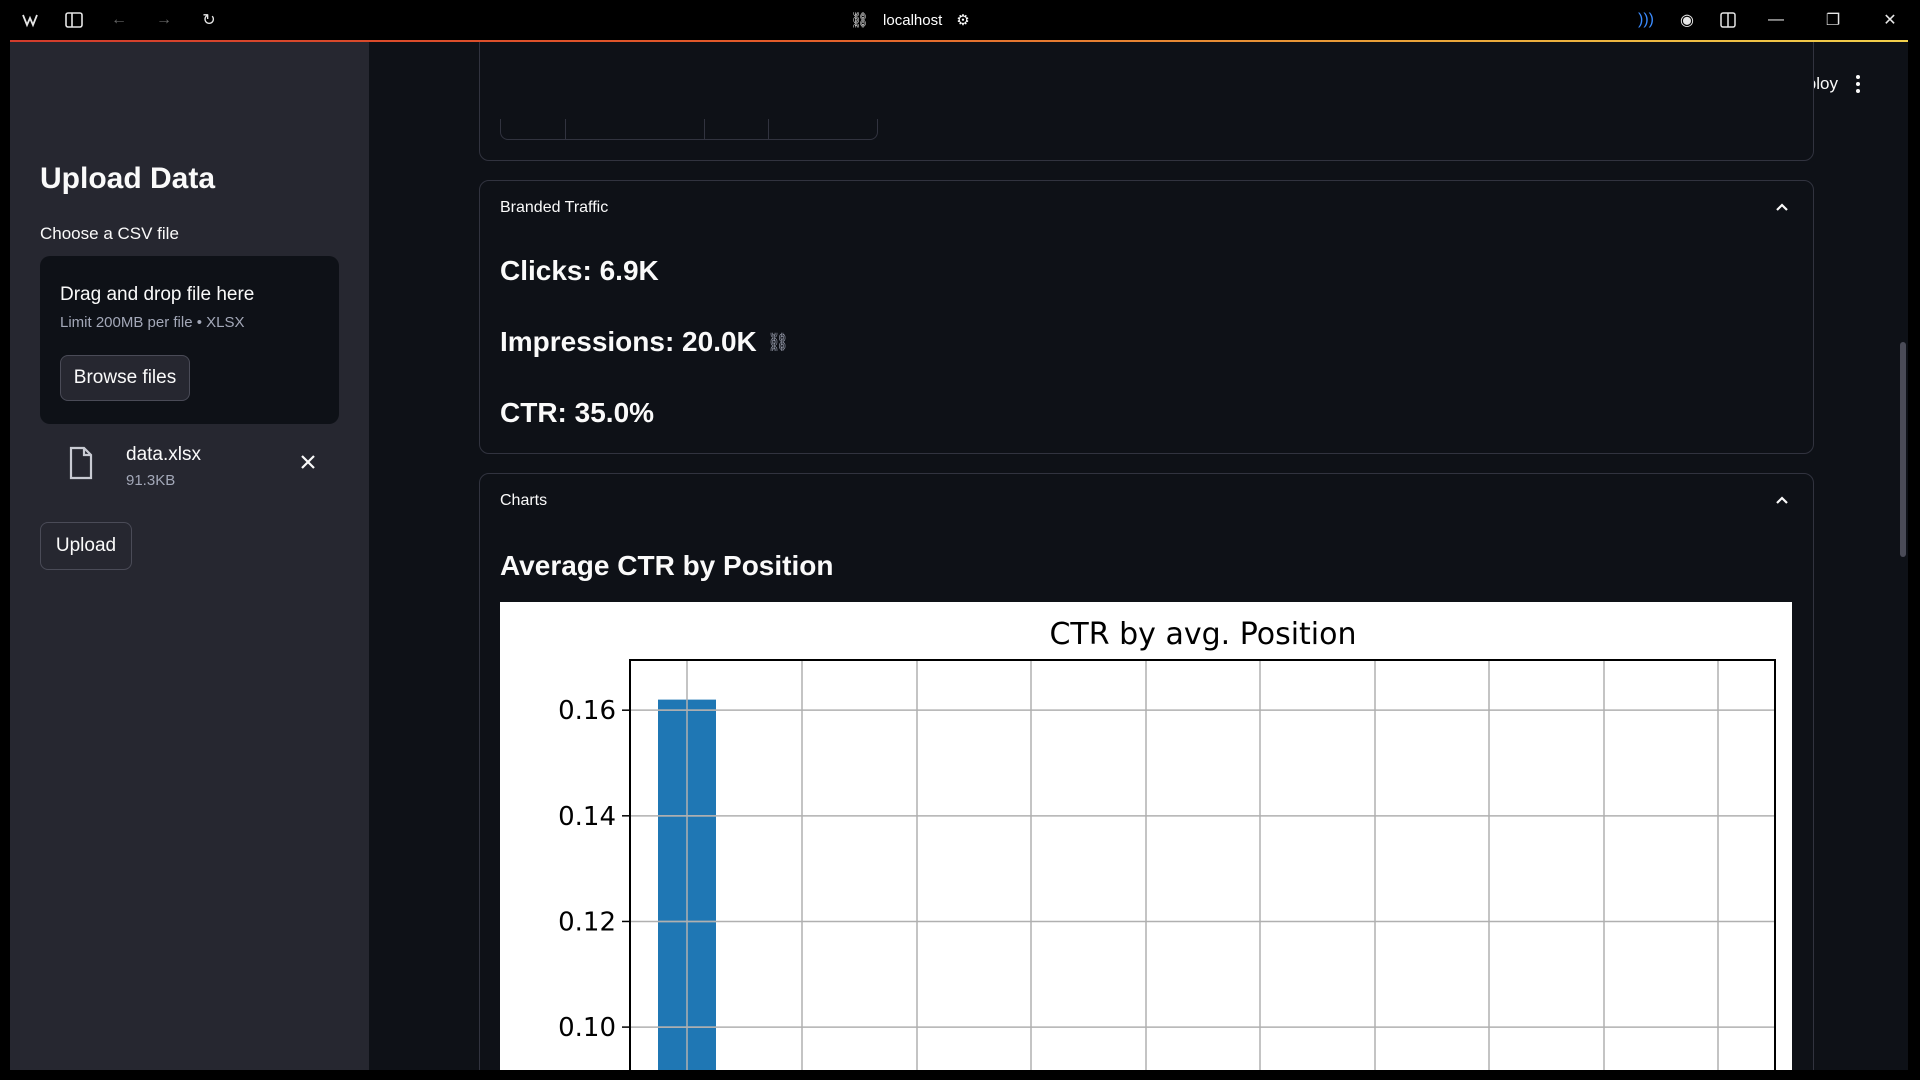 The image size is (1920, 1080). What do you see at coordinates (30, 20) in the screenshot?
I see `browser-logo-icon` at bounding box center [30, 20].